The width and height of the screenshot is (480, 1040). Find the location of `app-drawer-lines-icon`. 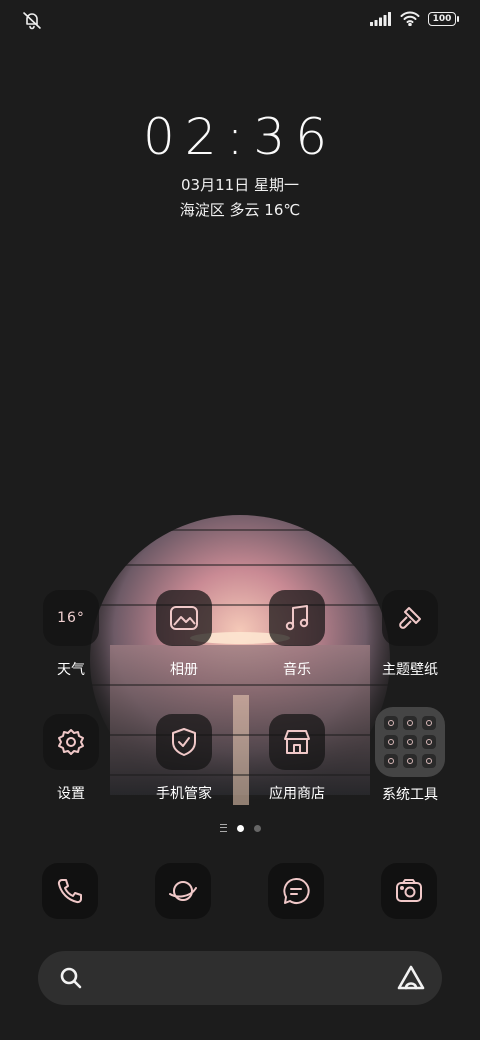

app-drawer-lines-icon is located at coordinates (223, 828).